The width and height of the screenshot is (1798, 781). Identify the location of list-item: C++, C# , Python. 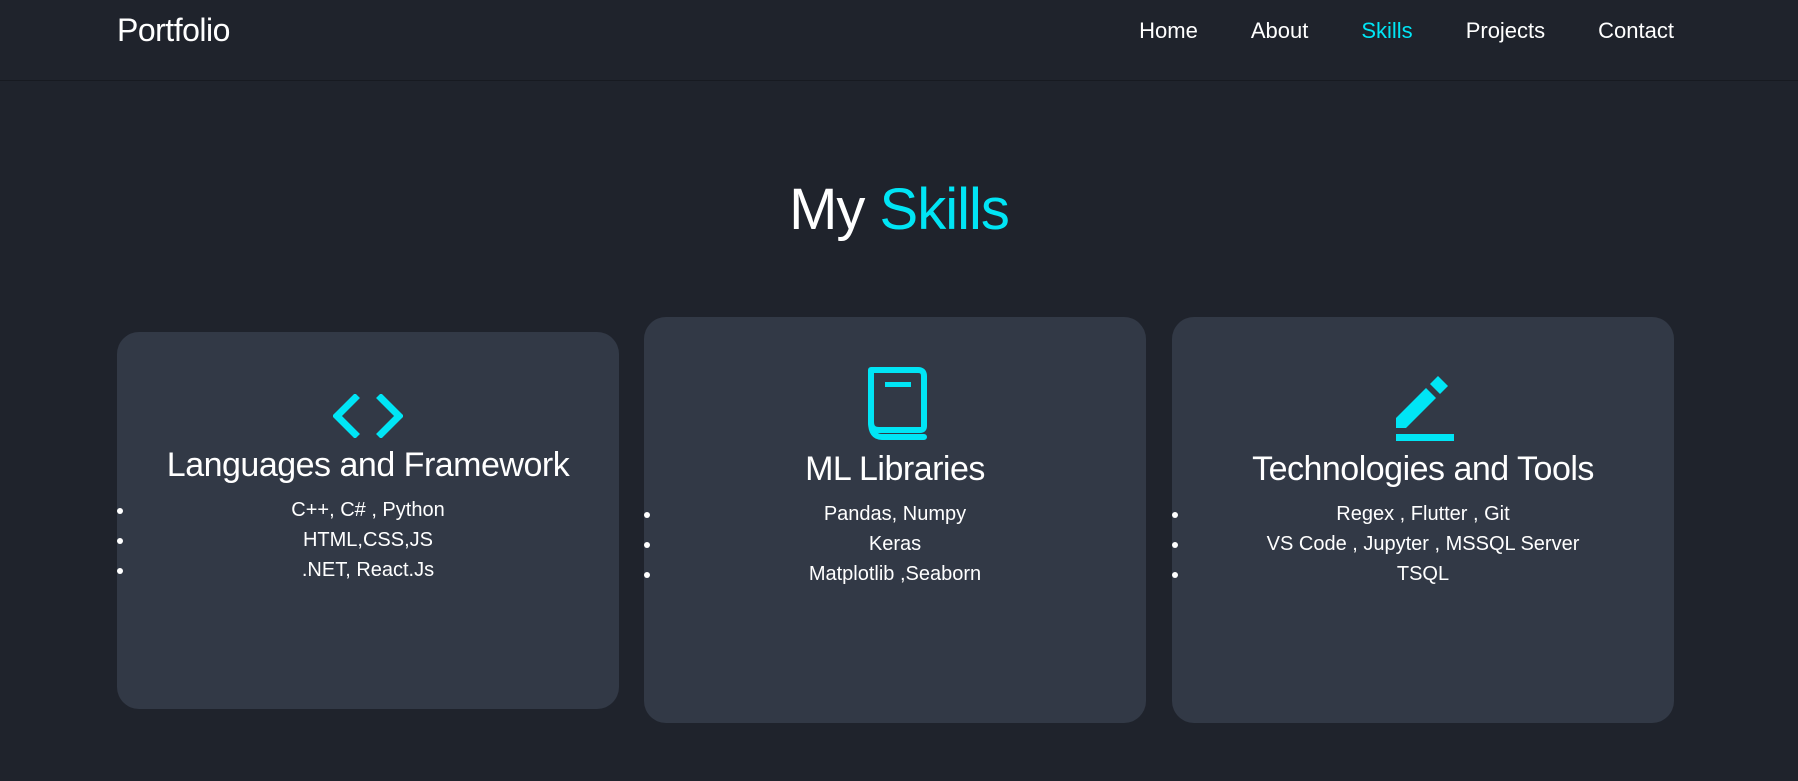
(368, 510).